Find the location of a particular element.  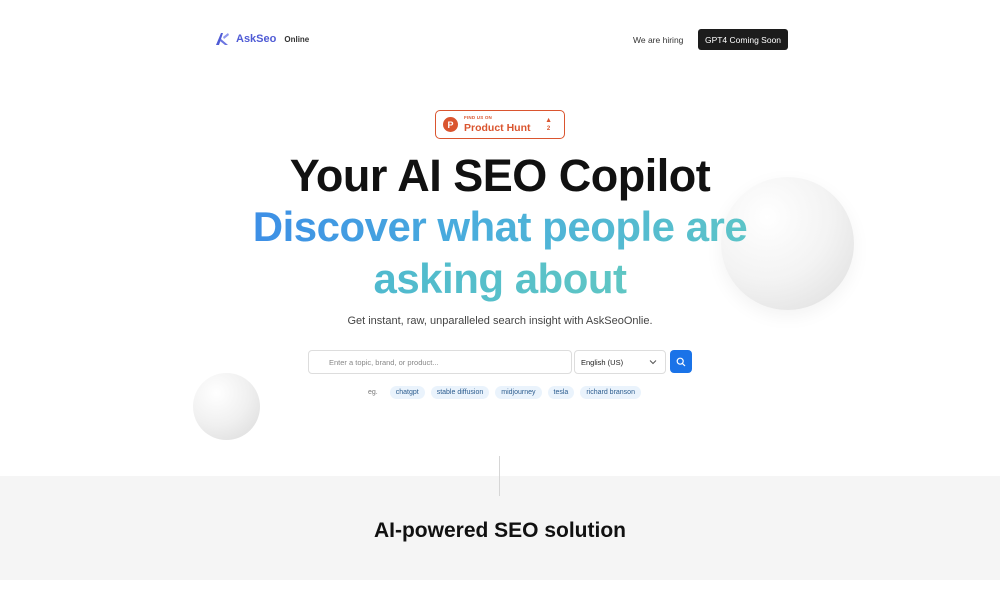

hero-subtitle-line1: Discover what people are is located at coordinates (500, 227).